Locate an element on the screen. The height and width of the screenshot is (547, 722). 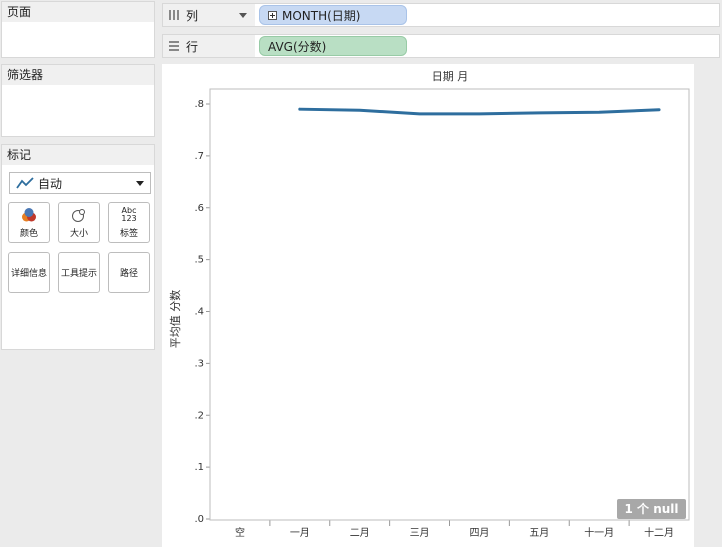
mark-type-label: 自动 is located at coordinates (50, 183).